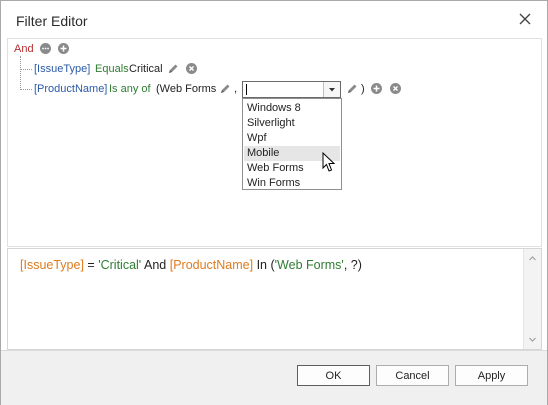  What do you see at coordinates (146, 69) in the screenshot?
I see `condition-1-value: Critical` at bounding box center [146, 69].